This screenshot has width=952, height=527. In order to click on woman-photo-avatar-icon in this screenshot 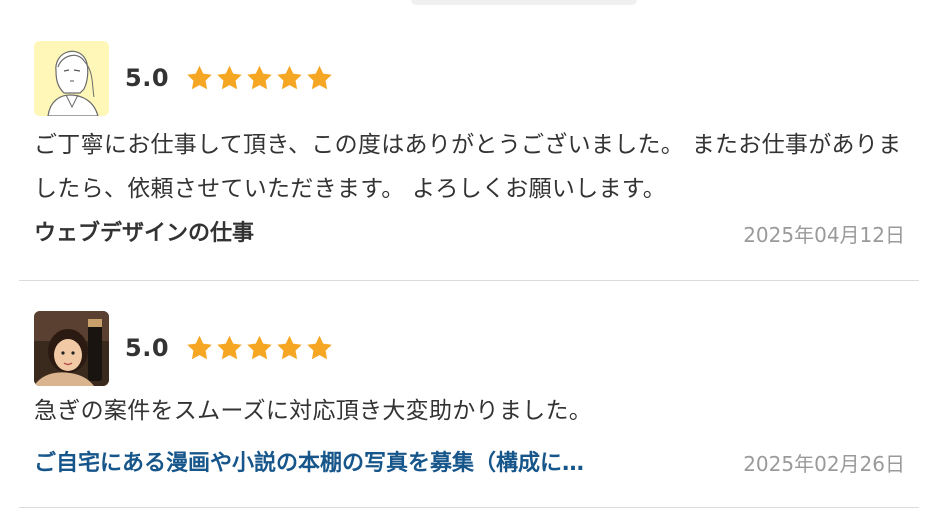, I will do `click(71, 348)`.